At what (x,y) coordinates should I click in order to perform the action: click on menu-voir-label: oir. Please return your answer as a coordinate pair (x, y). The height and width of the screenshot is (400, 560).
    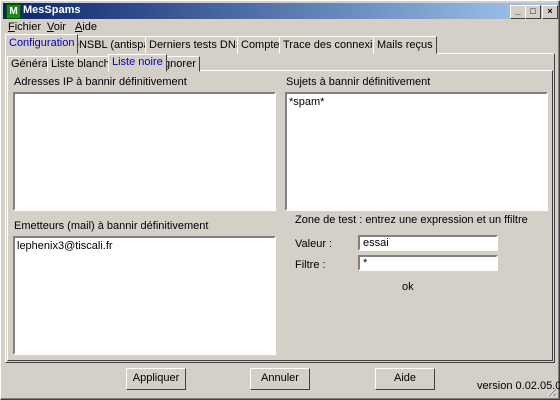
    Looking at the image, I should click on (59, 27).